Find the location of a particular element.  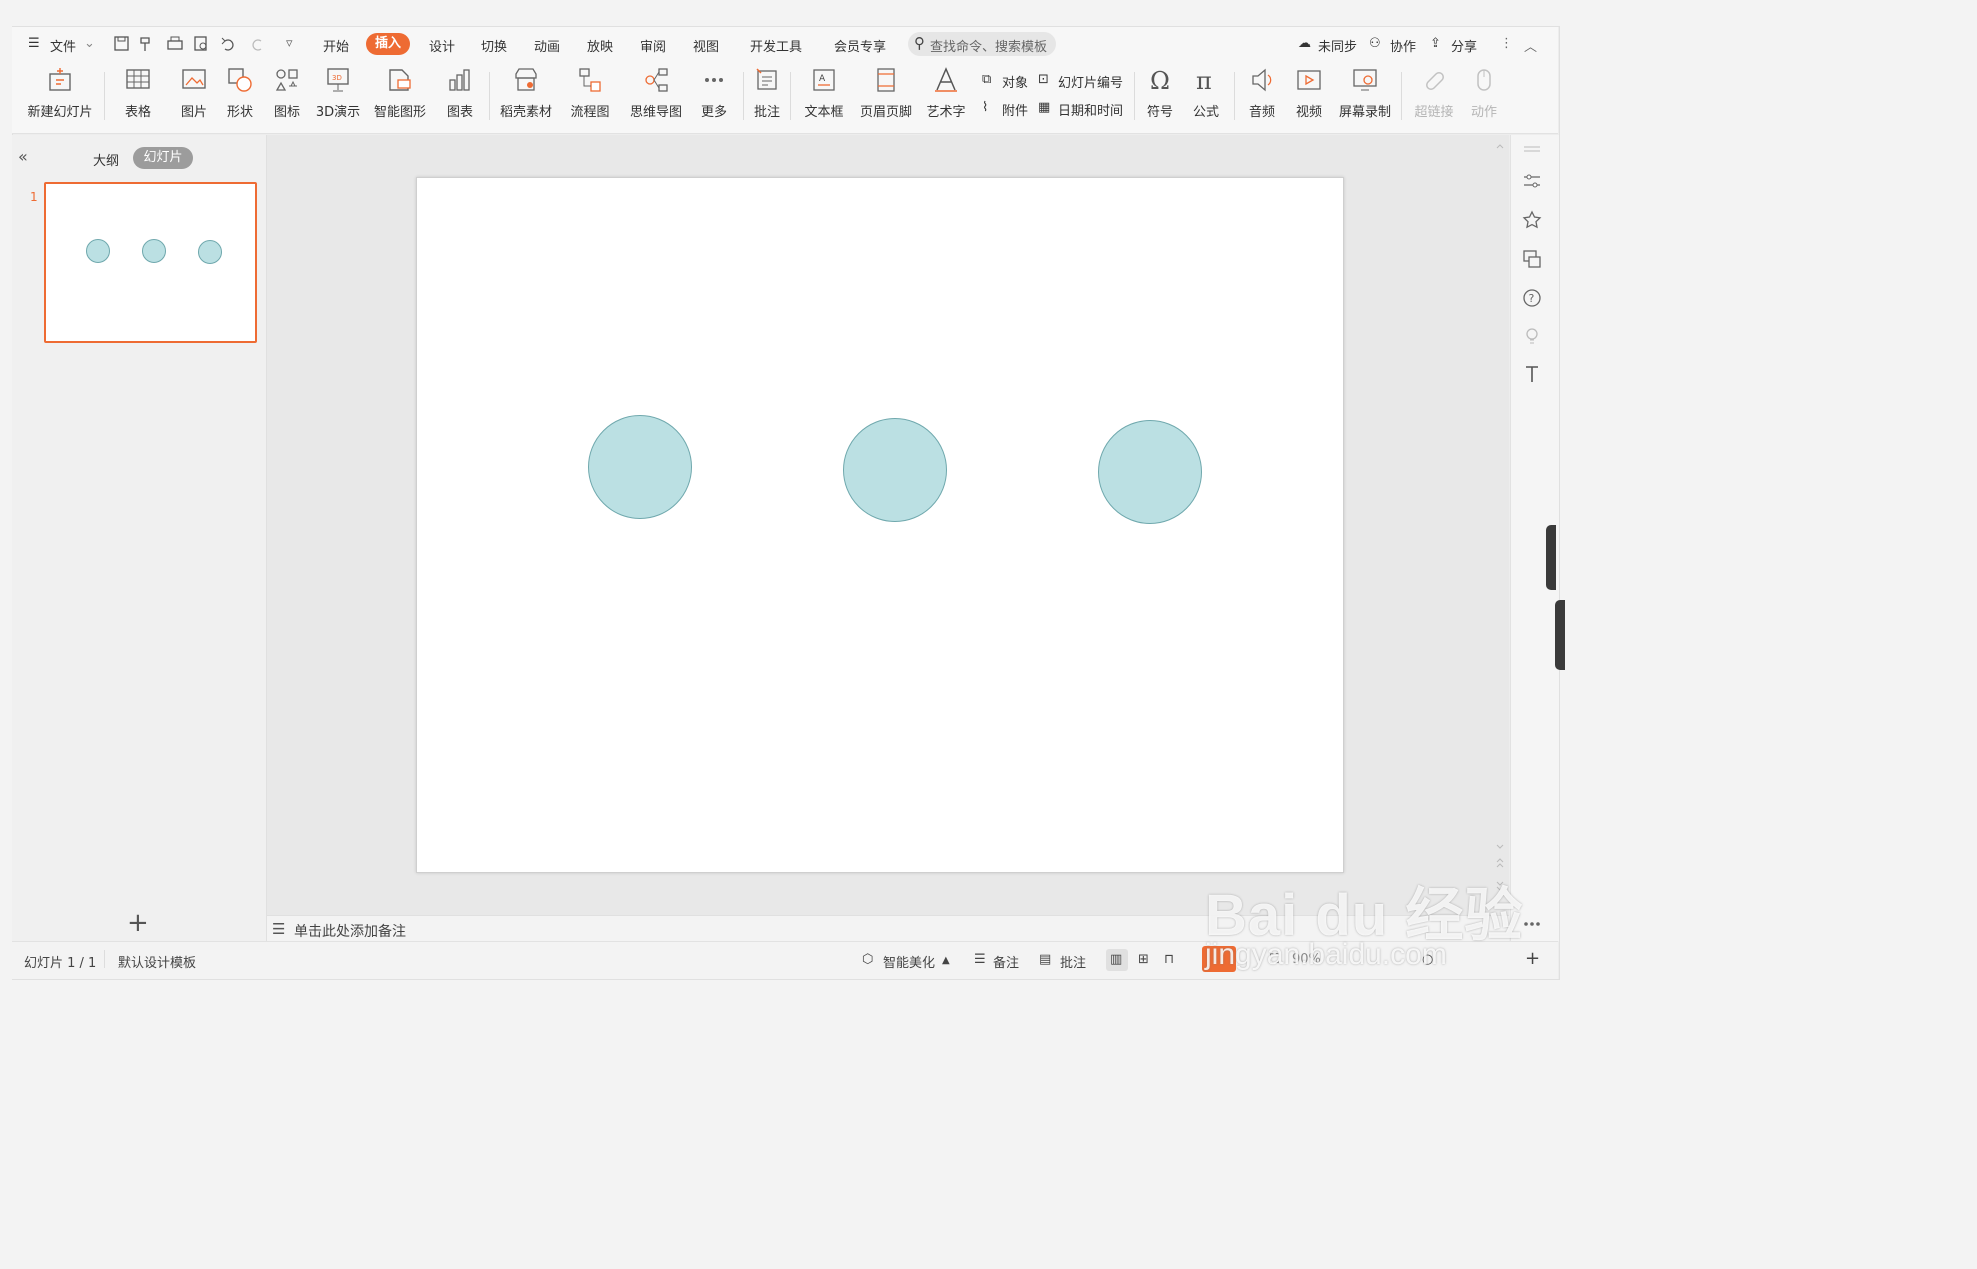

help-icon: ? is located at coordinates (1532, 298).